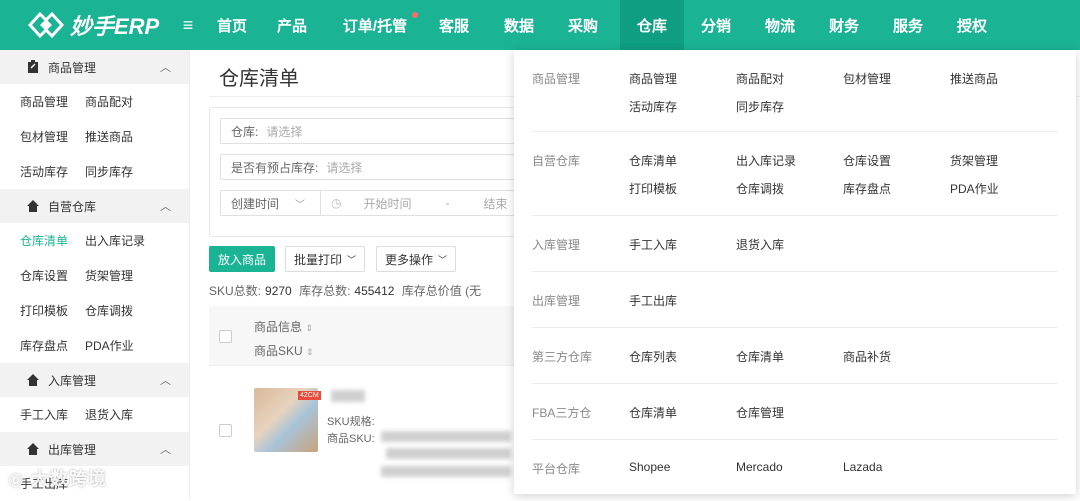 The height and width of the screenshot is (501, 1080). I want to click on nav-products: 产品, so click(292, 25).